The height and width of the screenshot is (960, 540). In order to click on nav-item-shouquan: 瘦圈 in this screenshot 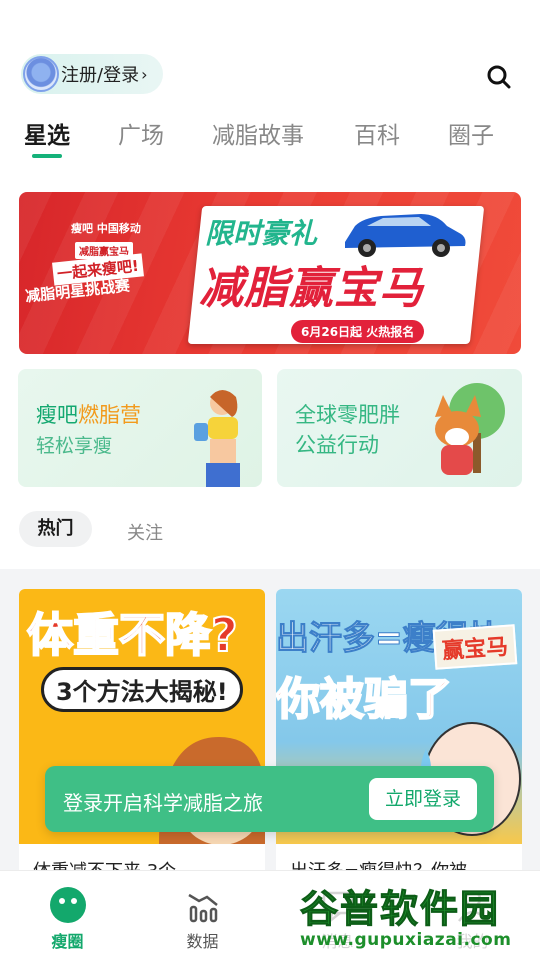, I will do `click(67, 915)`.